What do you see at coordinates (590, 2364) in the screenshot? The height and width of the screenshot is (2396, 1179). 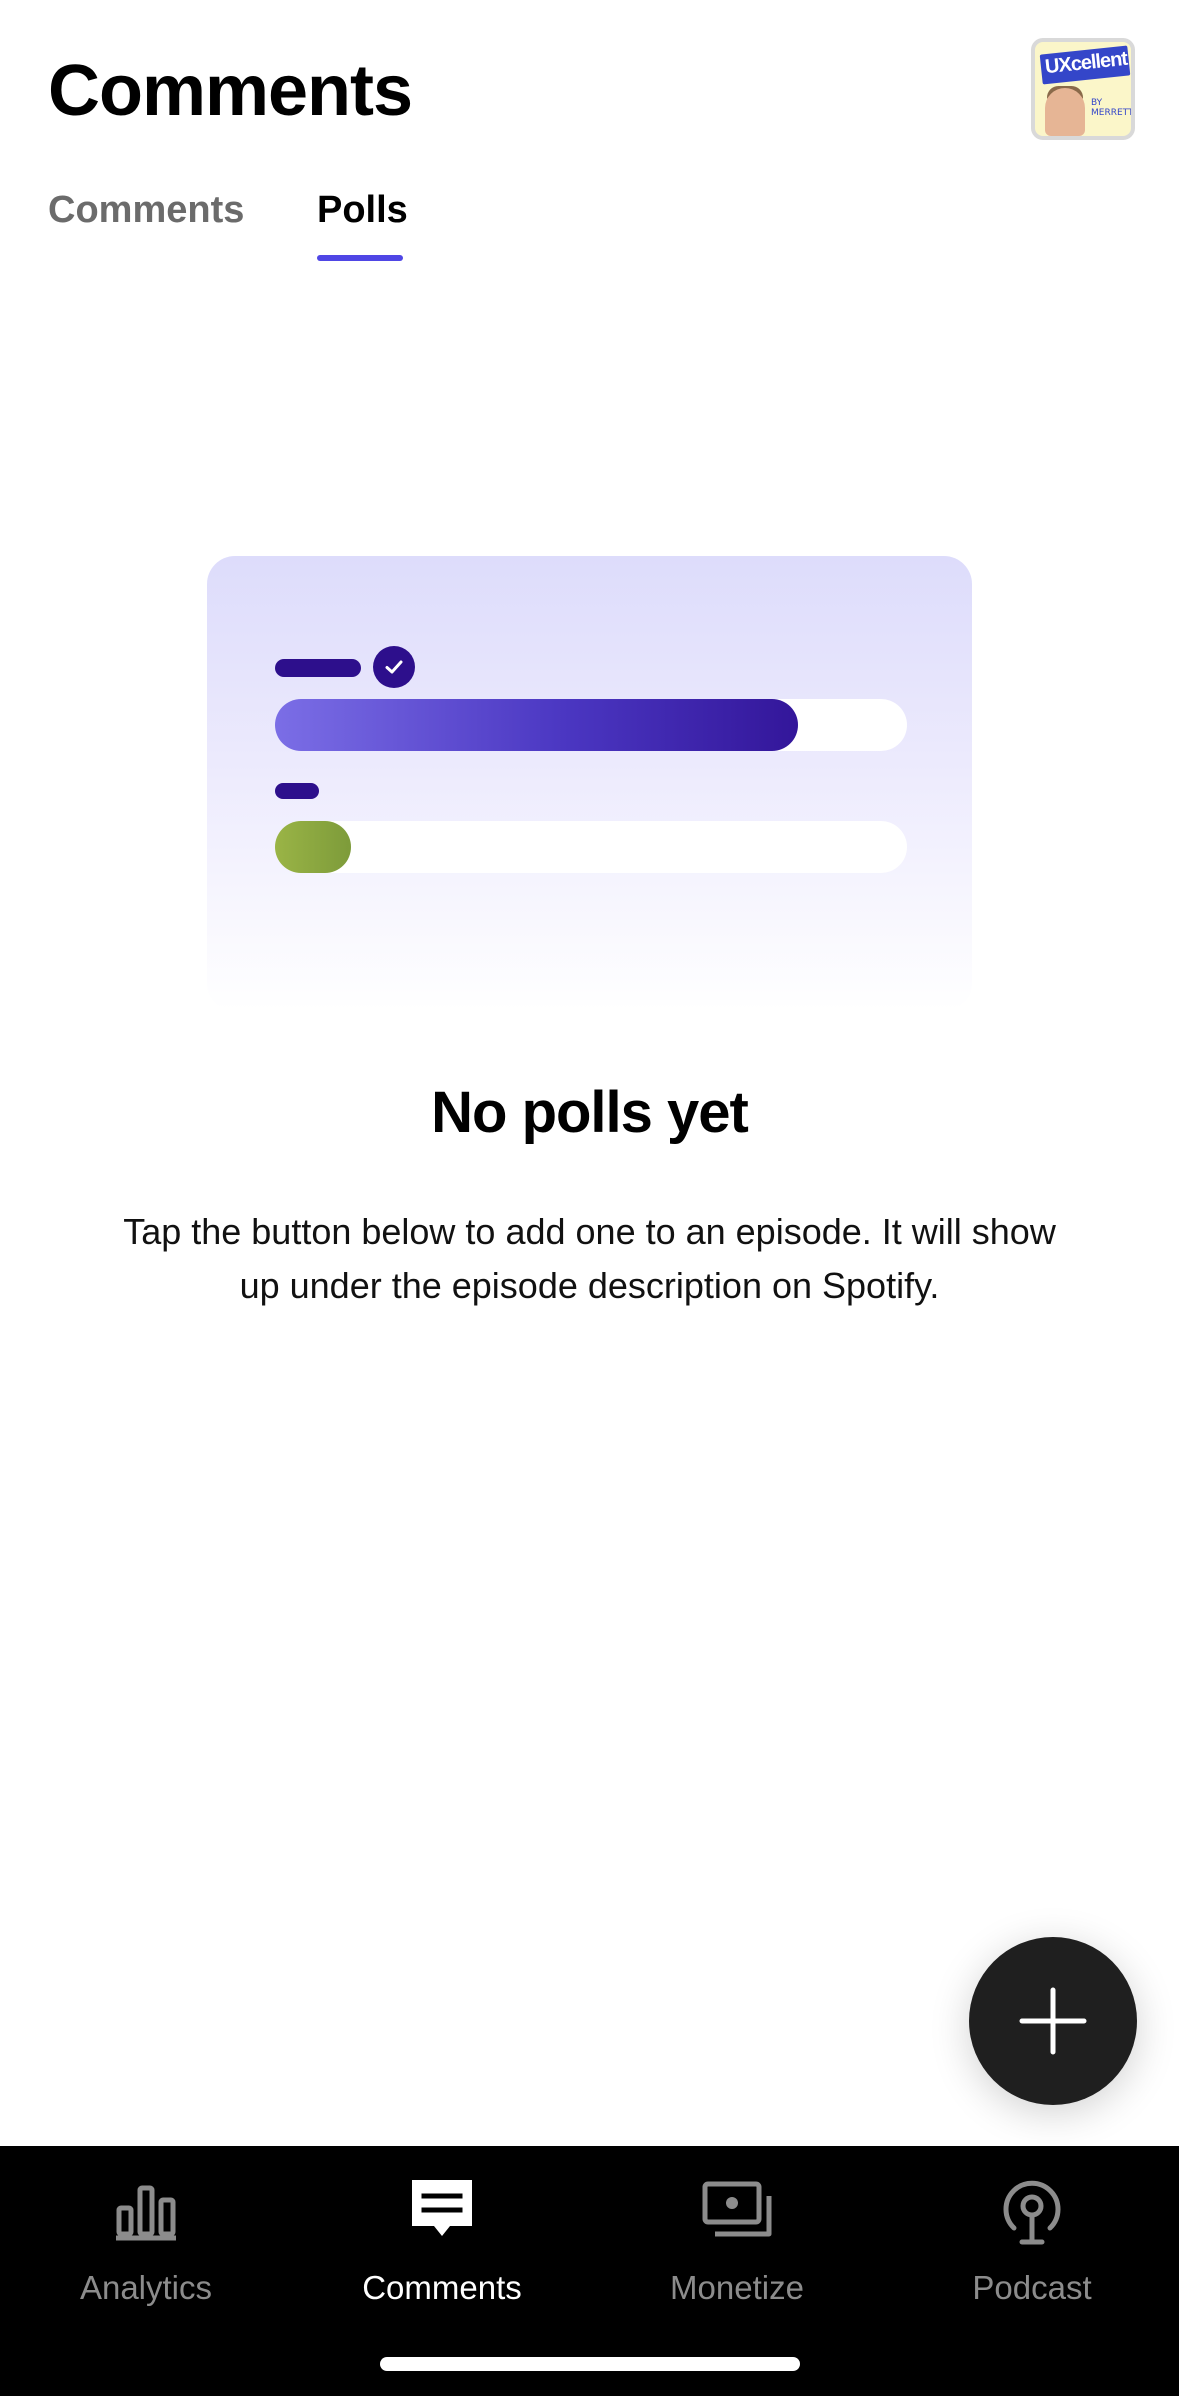 I see `home-indicator` at bounding box center [590, 2364].